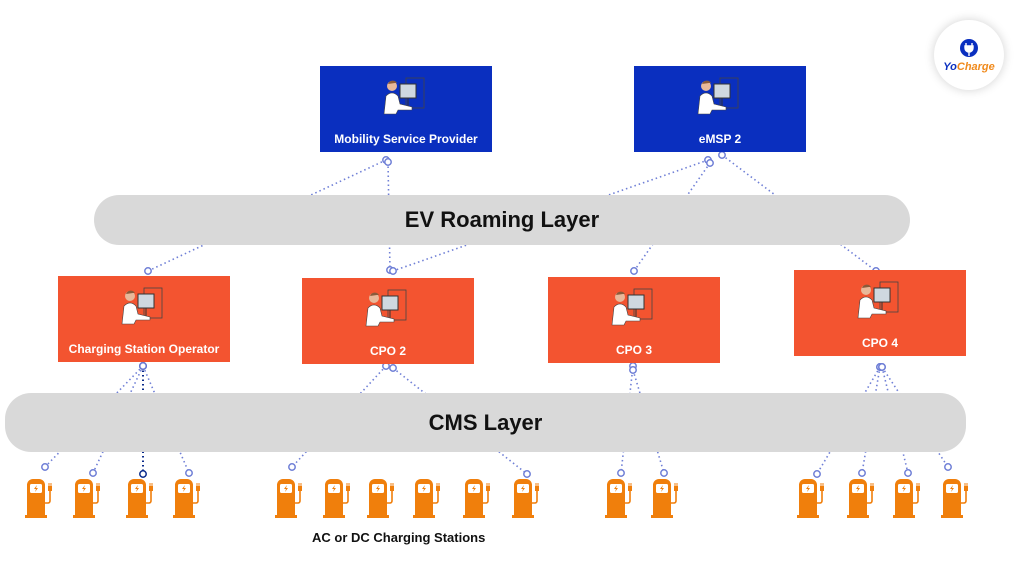  Describe the element at coordinates (399, 537) in the screenshot. I see `stations-caption: AC or DC Charging Stations` at that location.